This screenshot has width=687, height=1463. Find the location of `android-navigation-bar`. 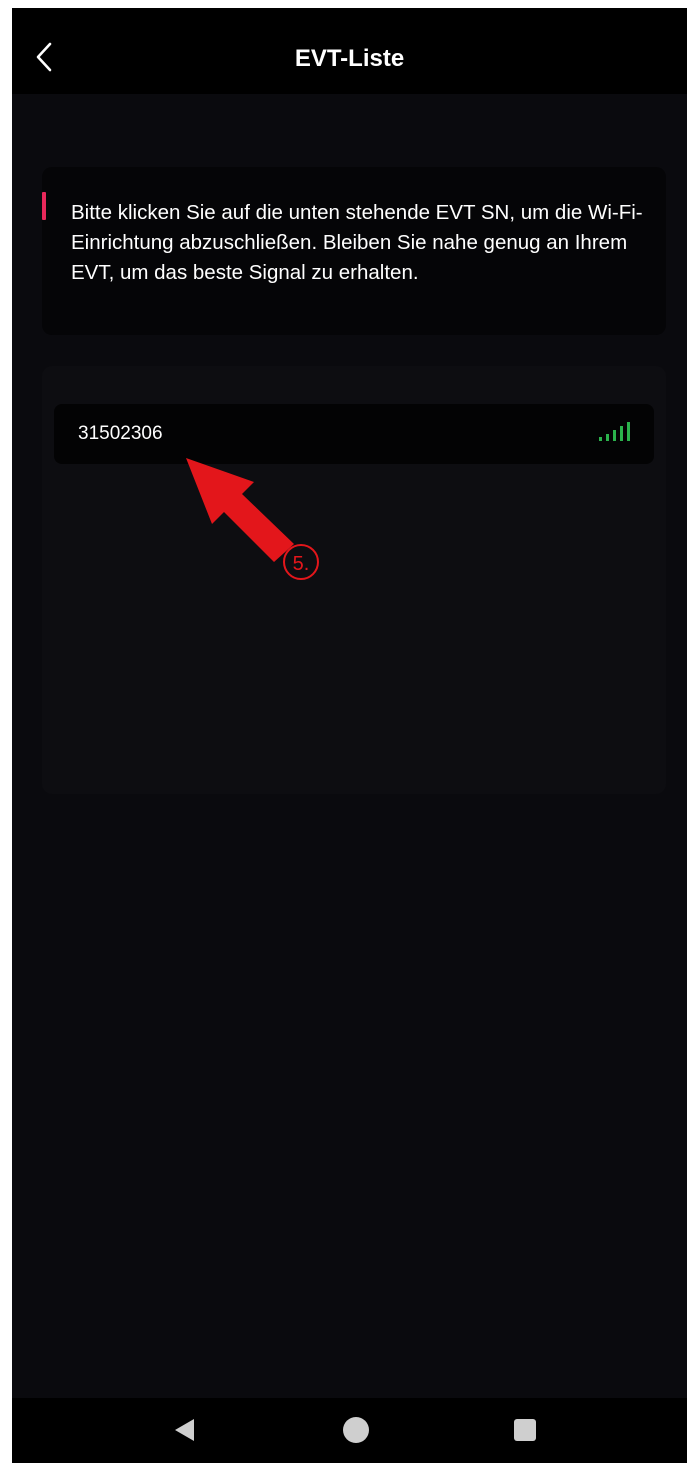

android-navigation-bar is located at coordinates (349, 1430).